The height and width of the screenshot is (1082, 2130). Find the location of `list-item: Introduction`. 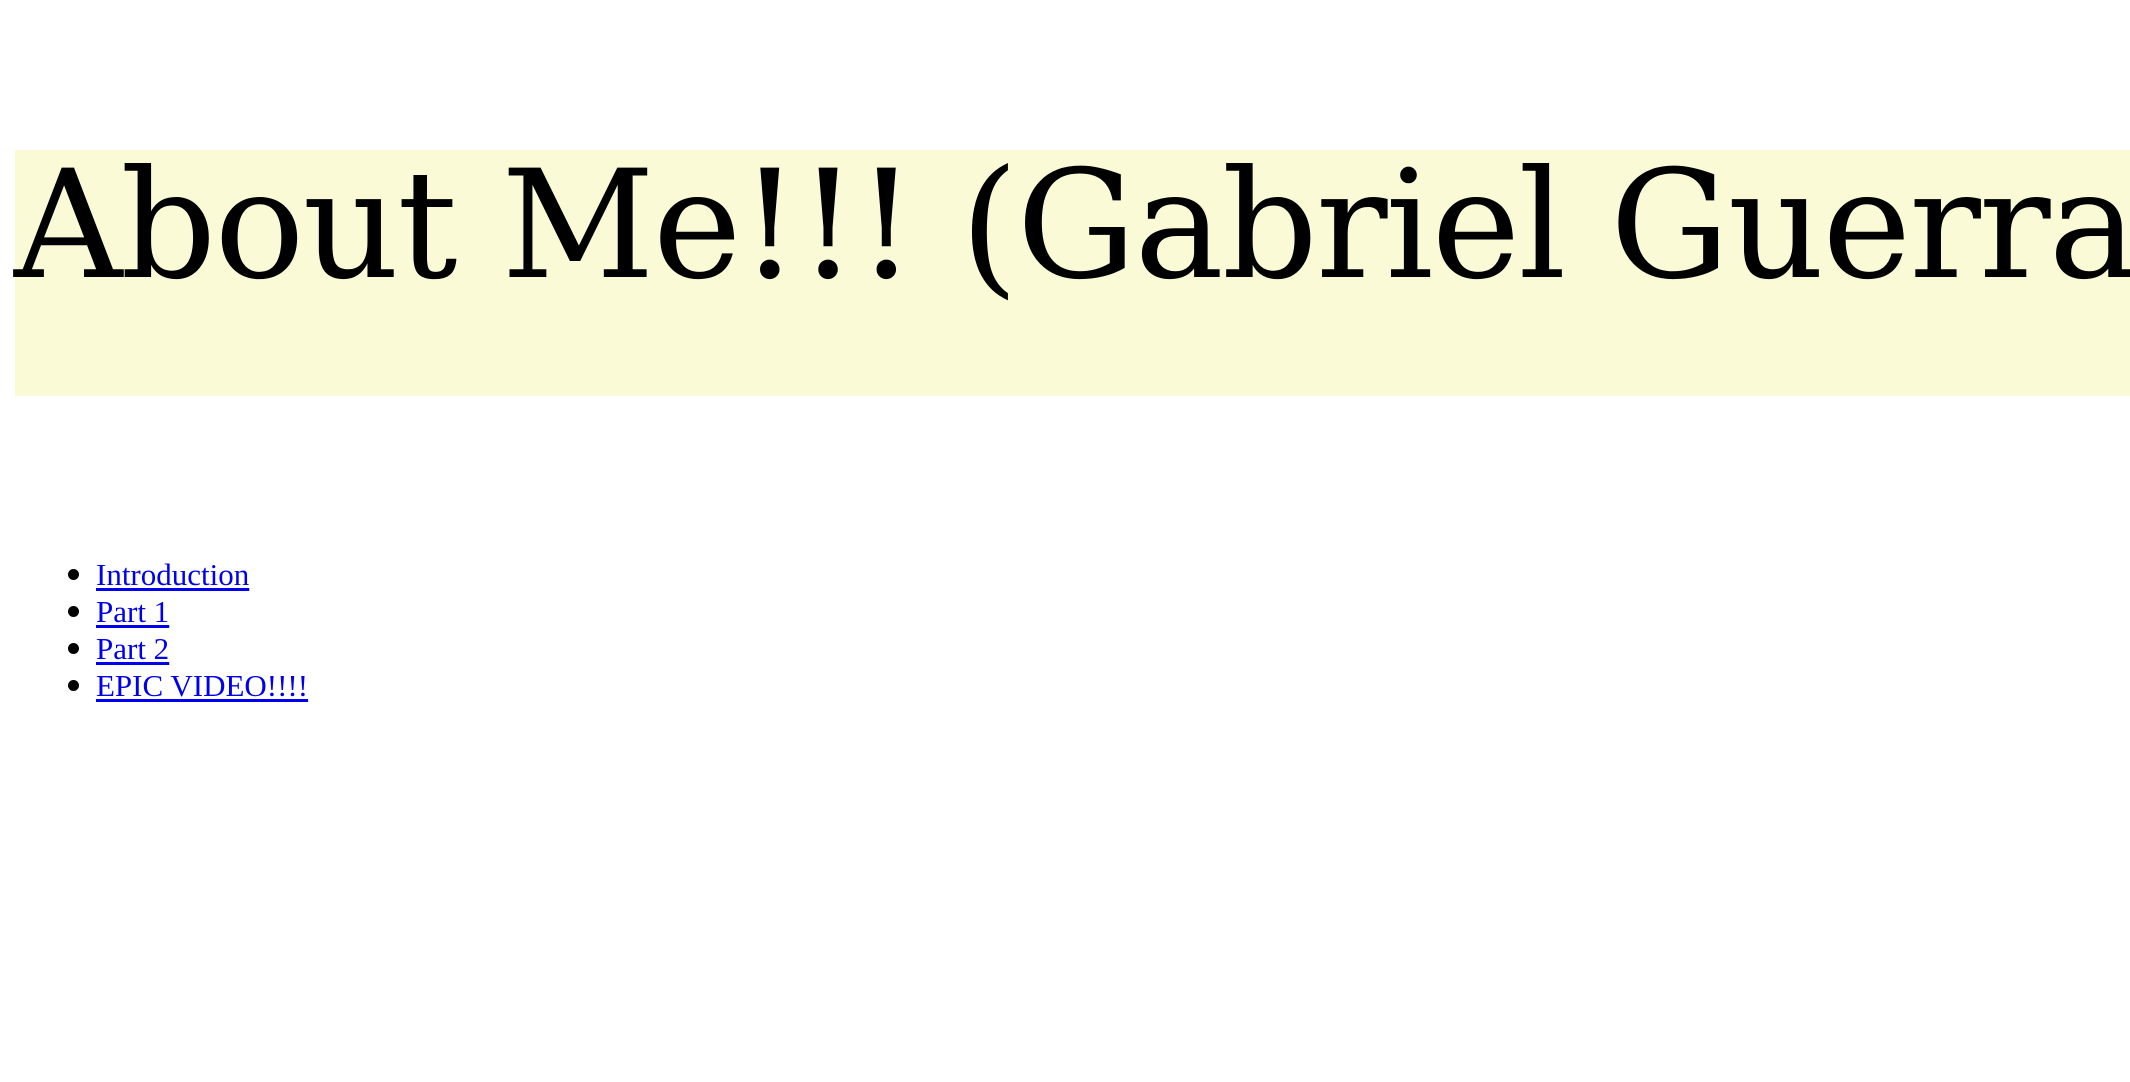

list-item: Introduction is located at coordinates (188, 574).